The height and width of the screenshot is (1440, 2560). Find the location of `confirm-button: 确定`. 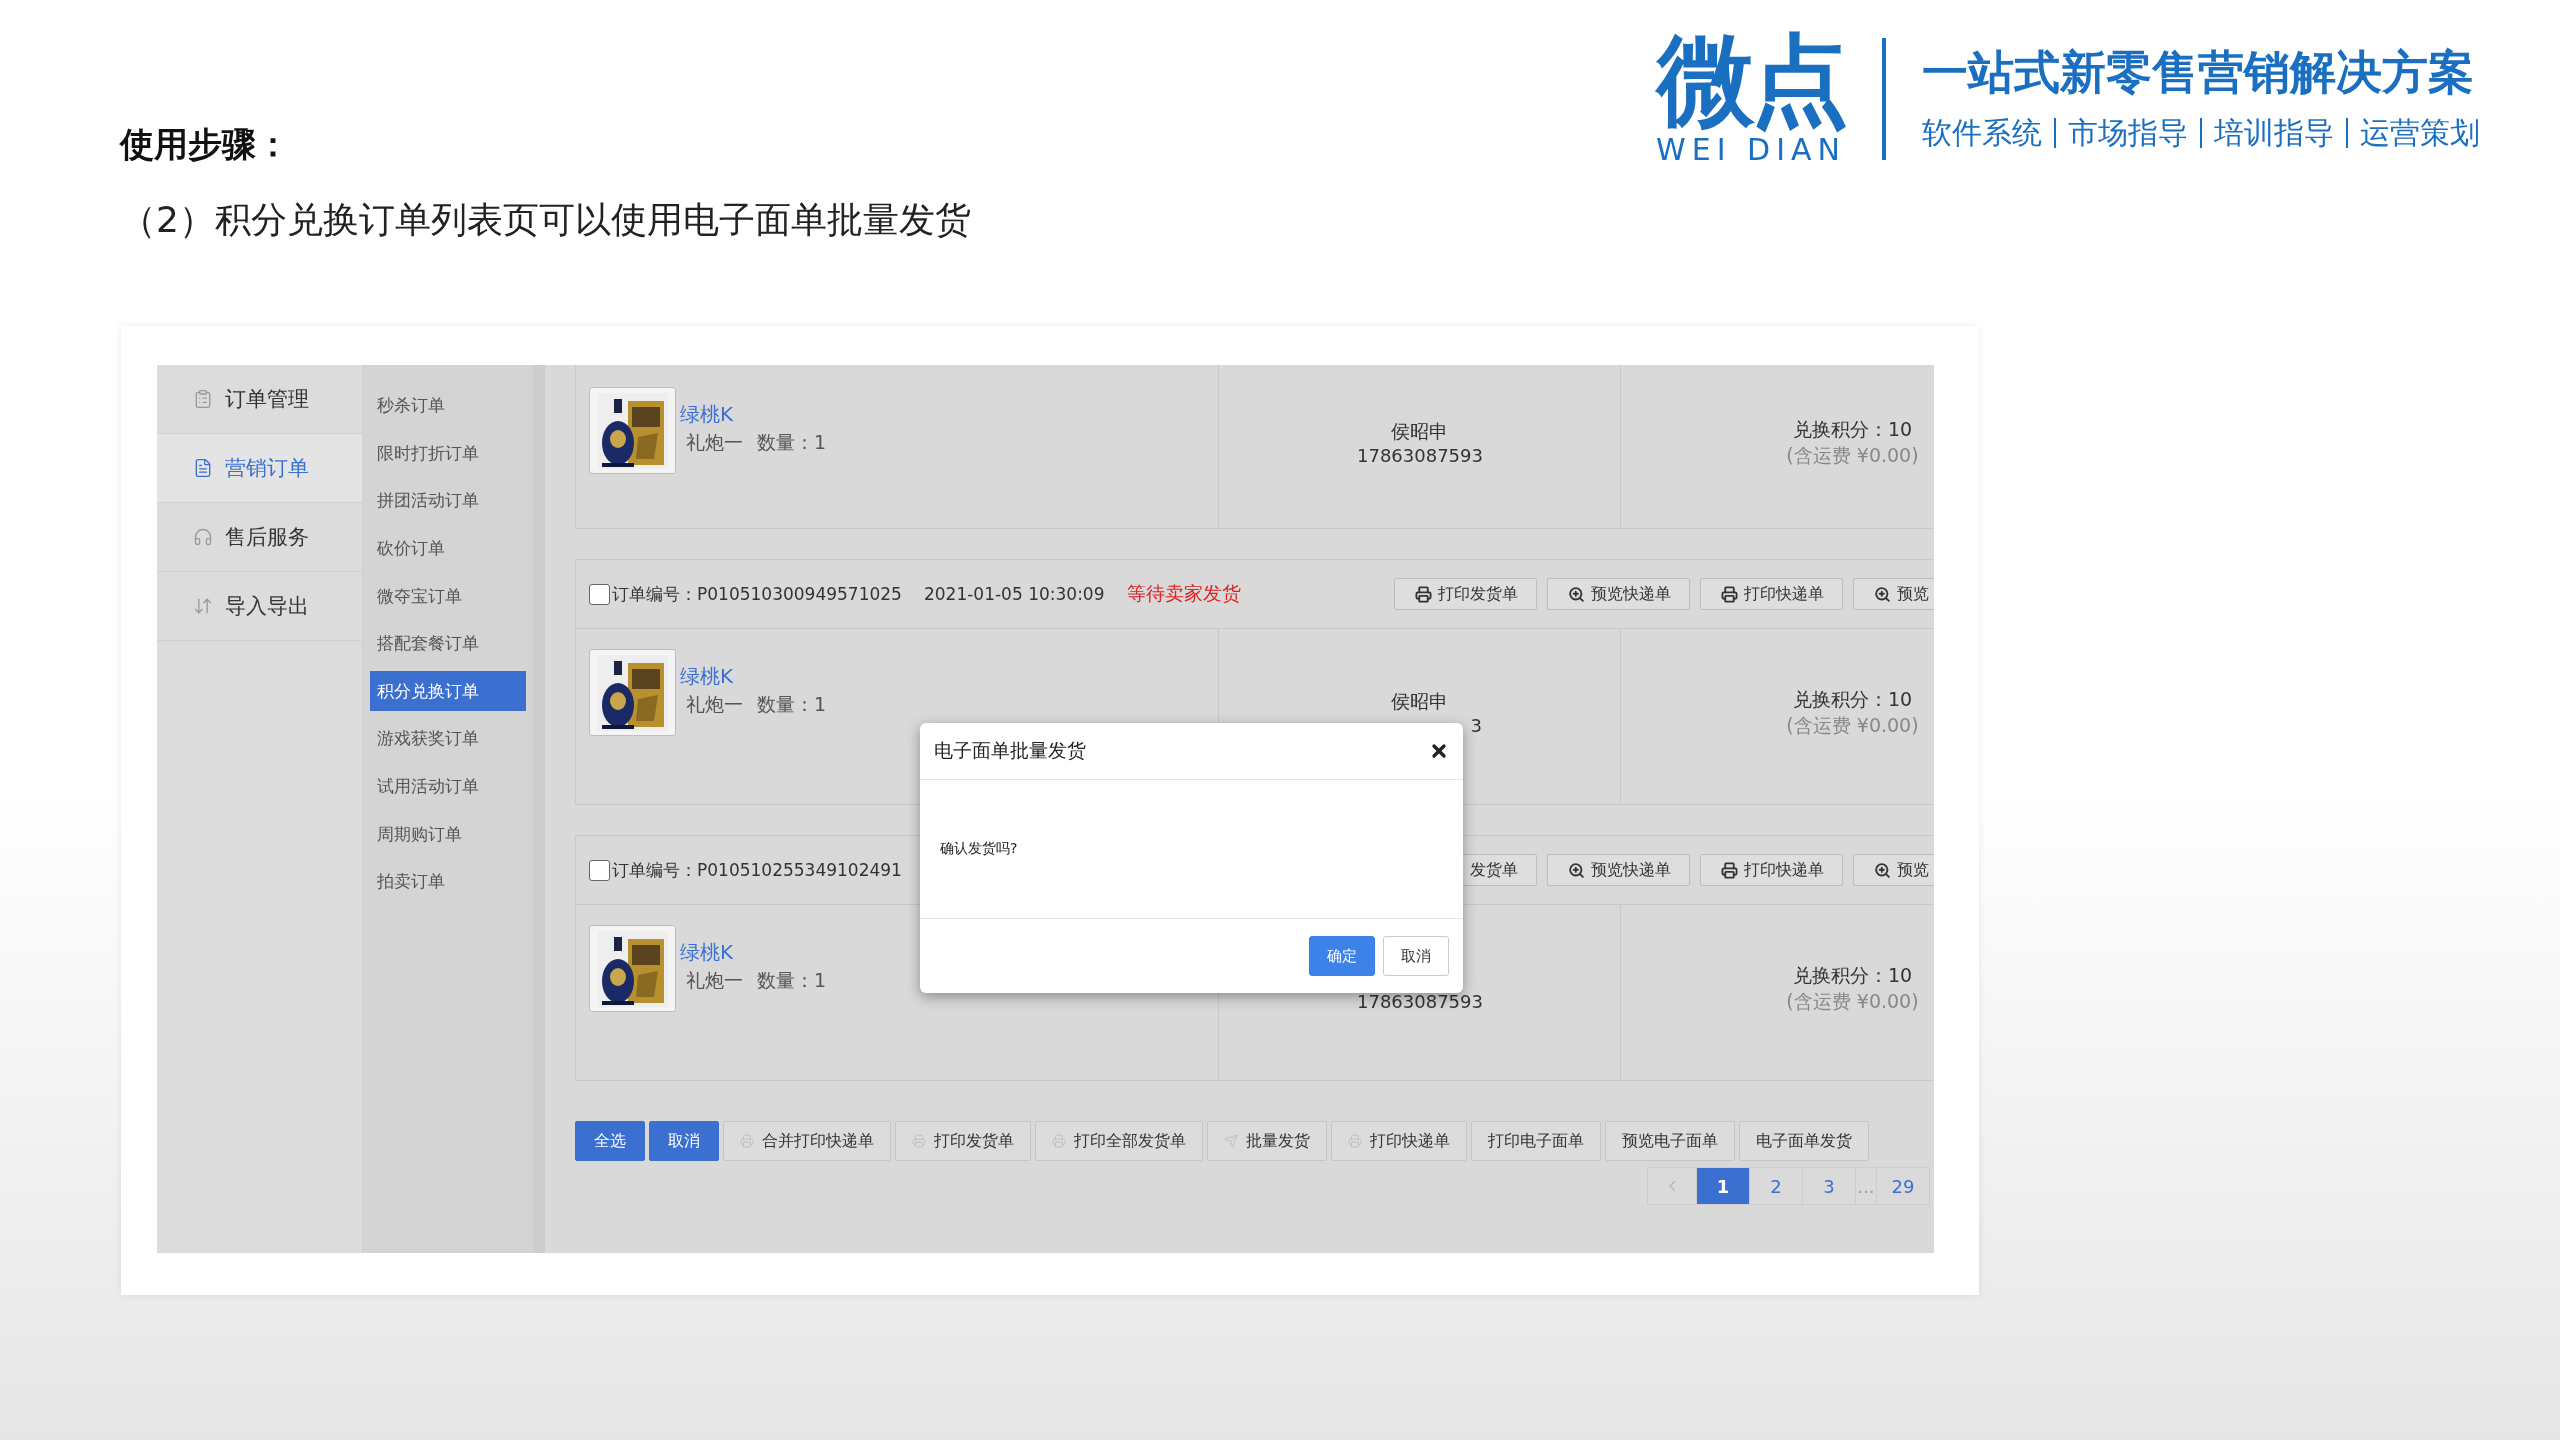

confirm-button: 确定 is located at coordinates (1342, 956).